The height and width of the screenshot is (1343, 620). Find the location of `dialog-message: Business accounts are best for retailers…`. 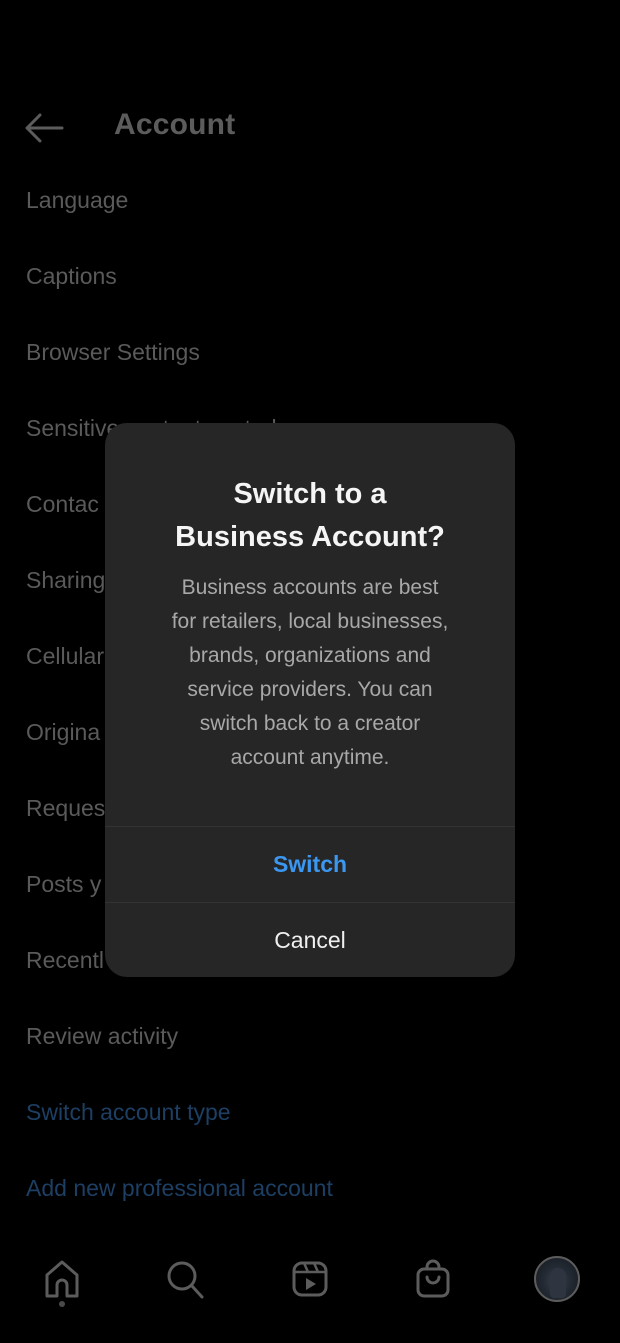

dialog-message: Business accounts are best for retailers… is located at coordinates (310, 673).